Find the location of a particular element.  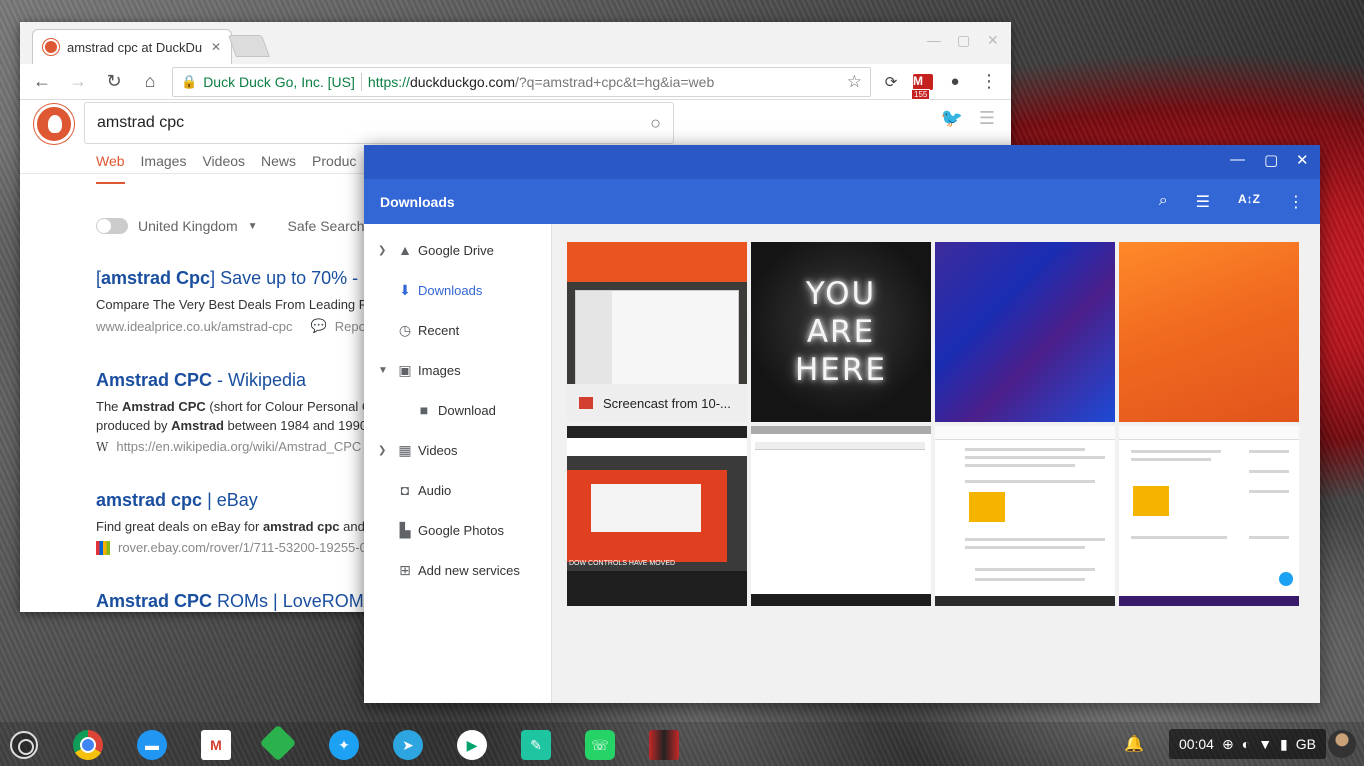

play-store-icon: ▶ is located at coordinates (472, 745).